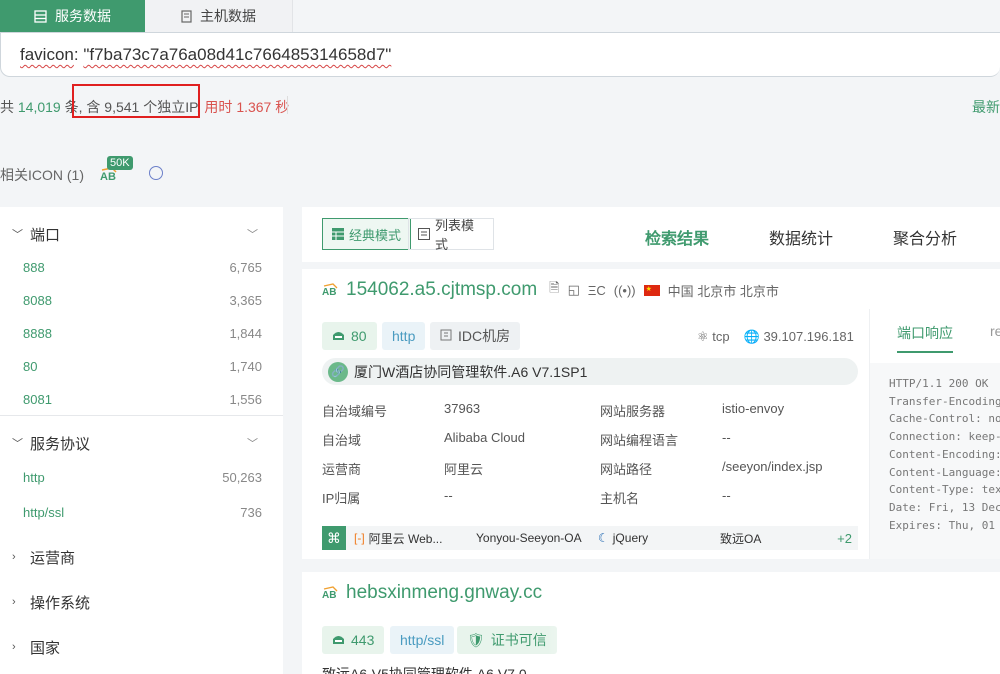  I want to click on tab-service-data: 服务数据, so click(72, 16).